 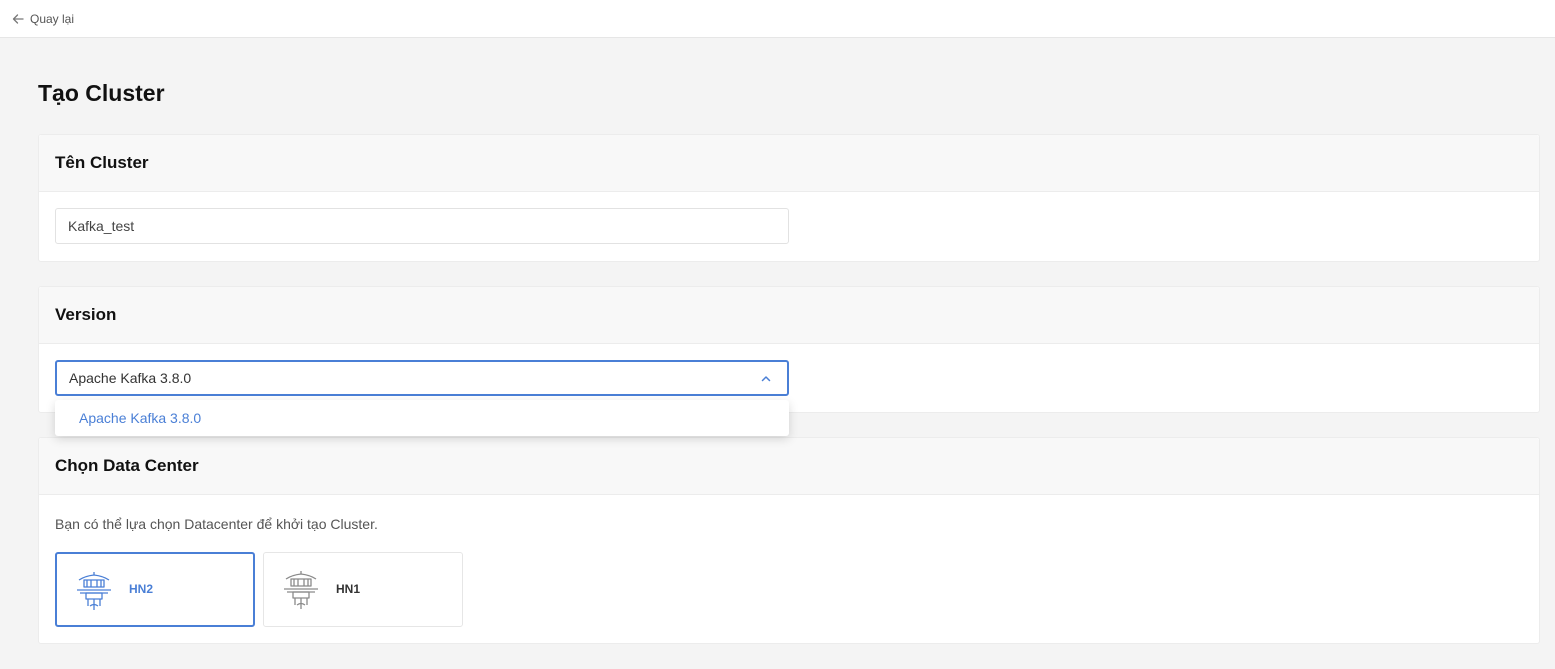 What do you see at coordinates (18, 19) in the screenshot?
I see `arrow-left-icon` at bounding box center [18, 19].